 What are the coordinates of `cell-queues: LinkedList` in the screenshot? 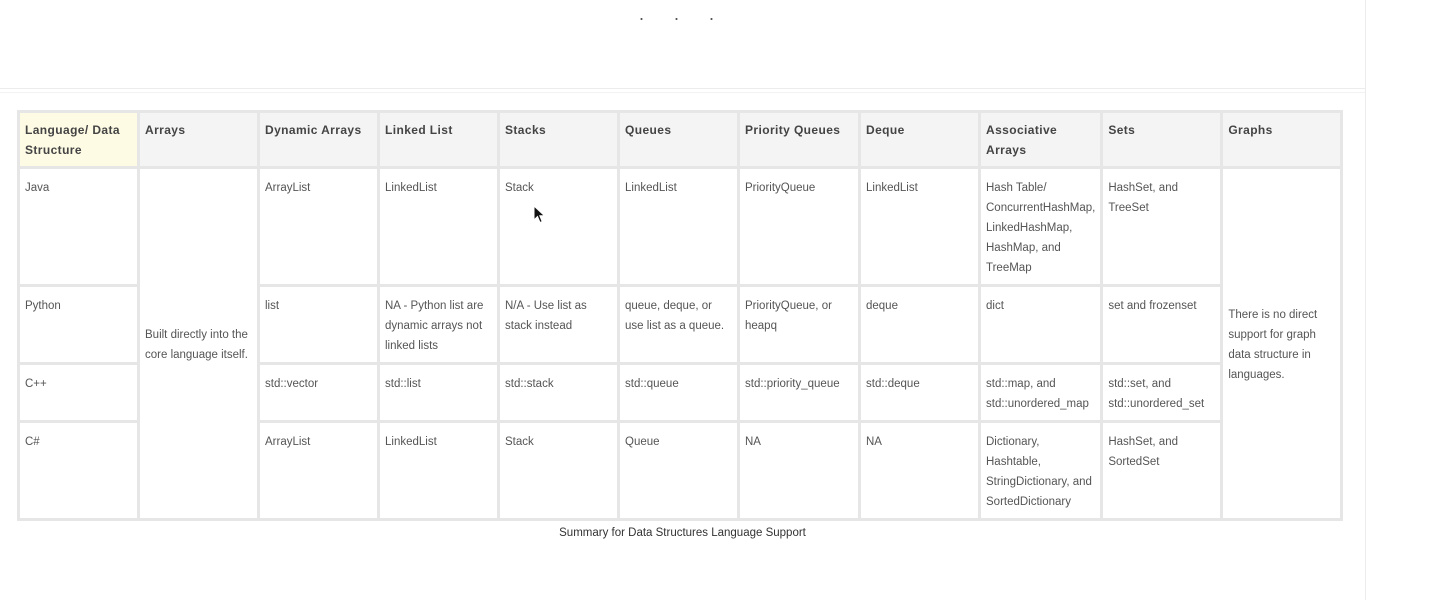 It's located at (678, 226).